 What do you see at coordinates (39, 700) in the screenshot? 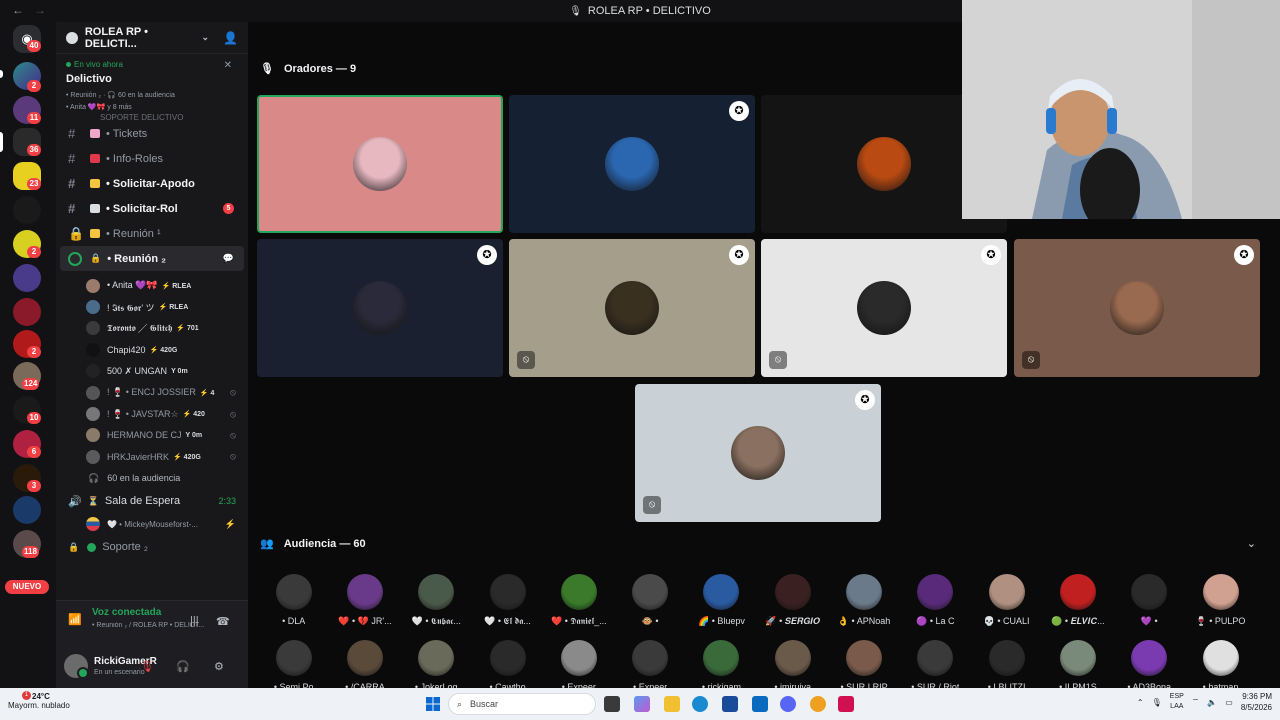
I see `weather-widget: 1 24°C Mayorm. nublado` at bounding box center [39, 700].